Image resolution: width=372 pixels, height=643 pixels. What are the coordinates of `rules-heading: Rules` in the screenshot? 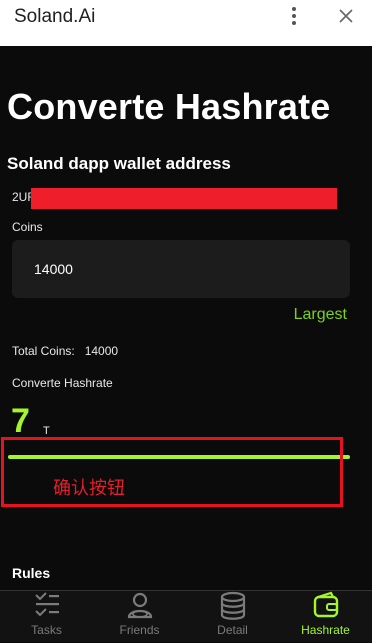 It's located at (31, 573).